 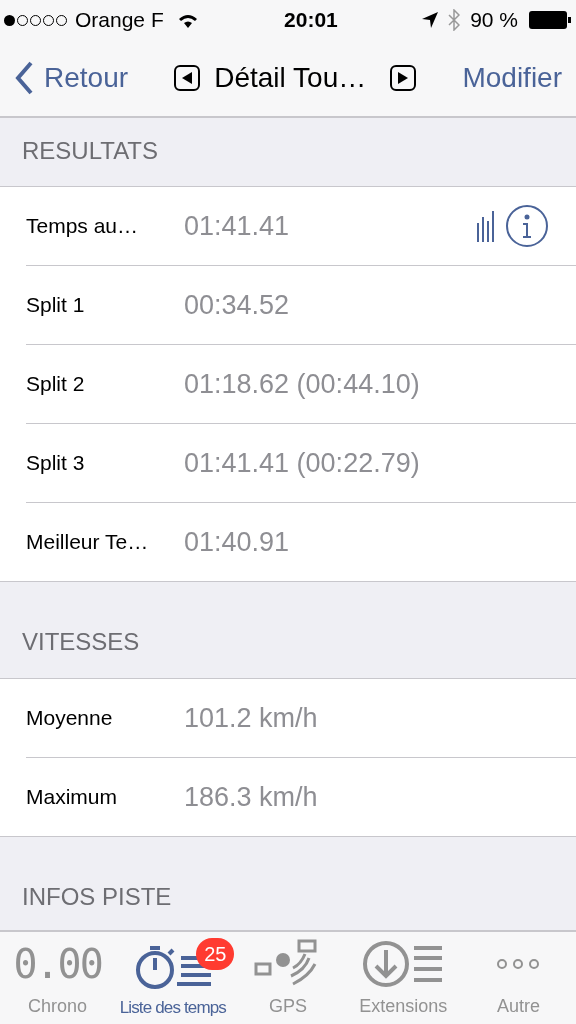 What do you see at coordinates (57, 964) in the screenshot?
I see `digital-display-icon: 0.00` at bounding box center [57, 964].